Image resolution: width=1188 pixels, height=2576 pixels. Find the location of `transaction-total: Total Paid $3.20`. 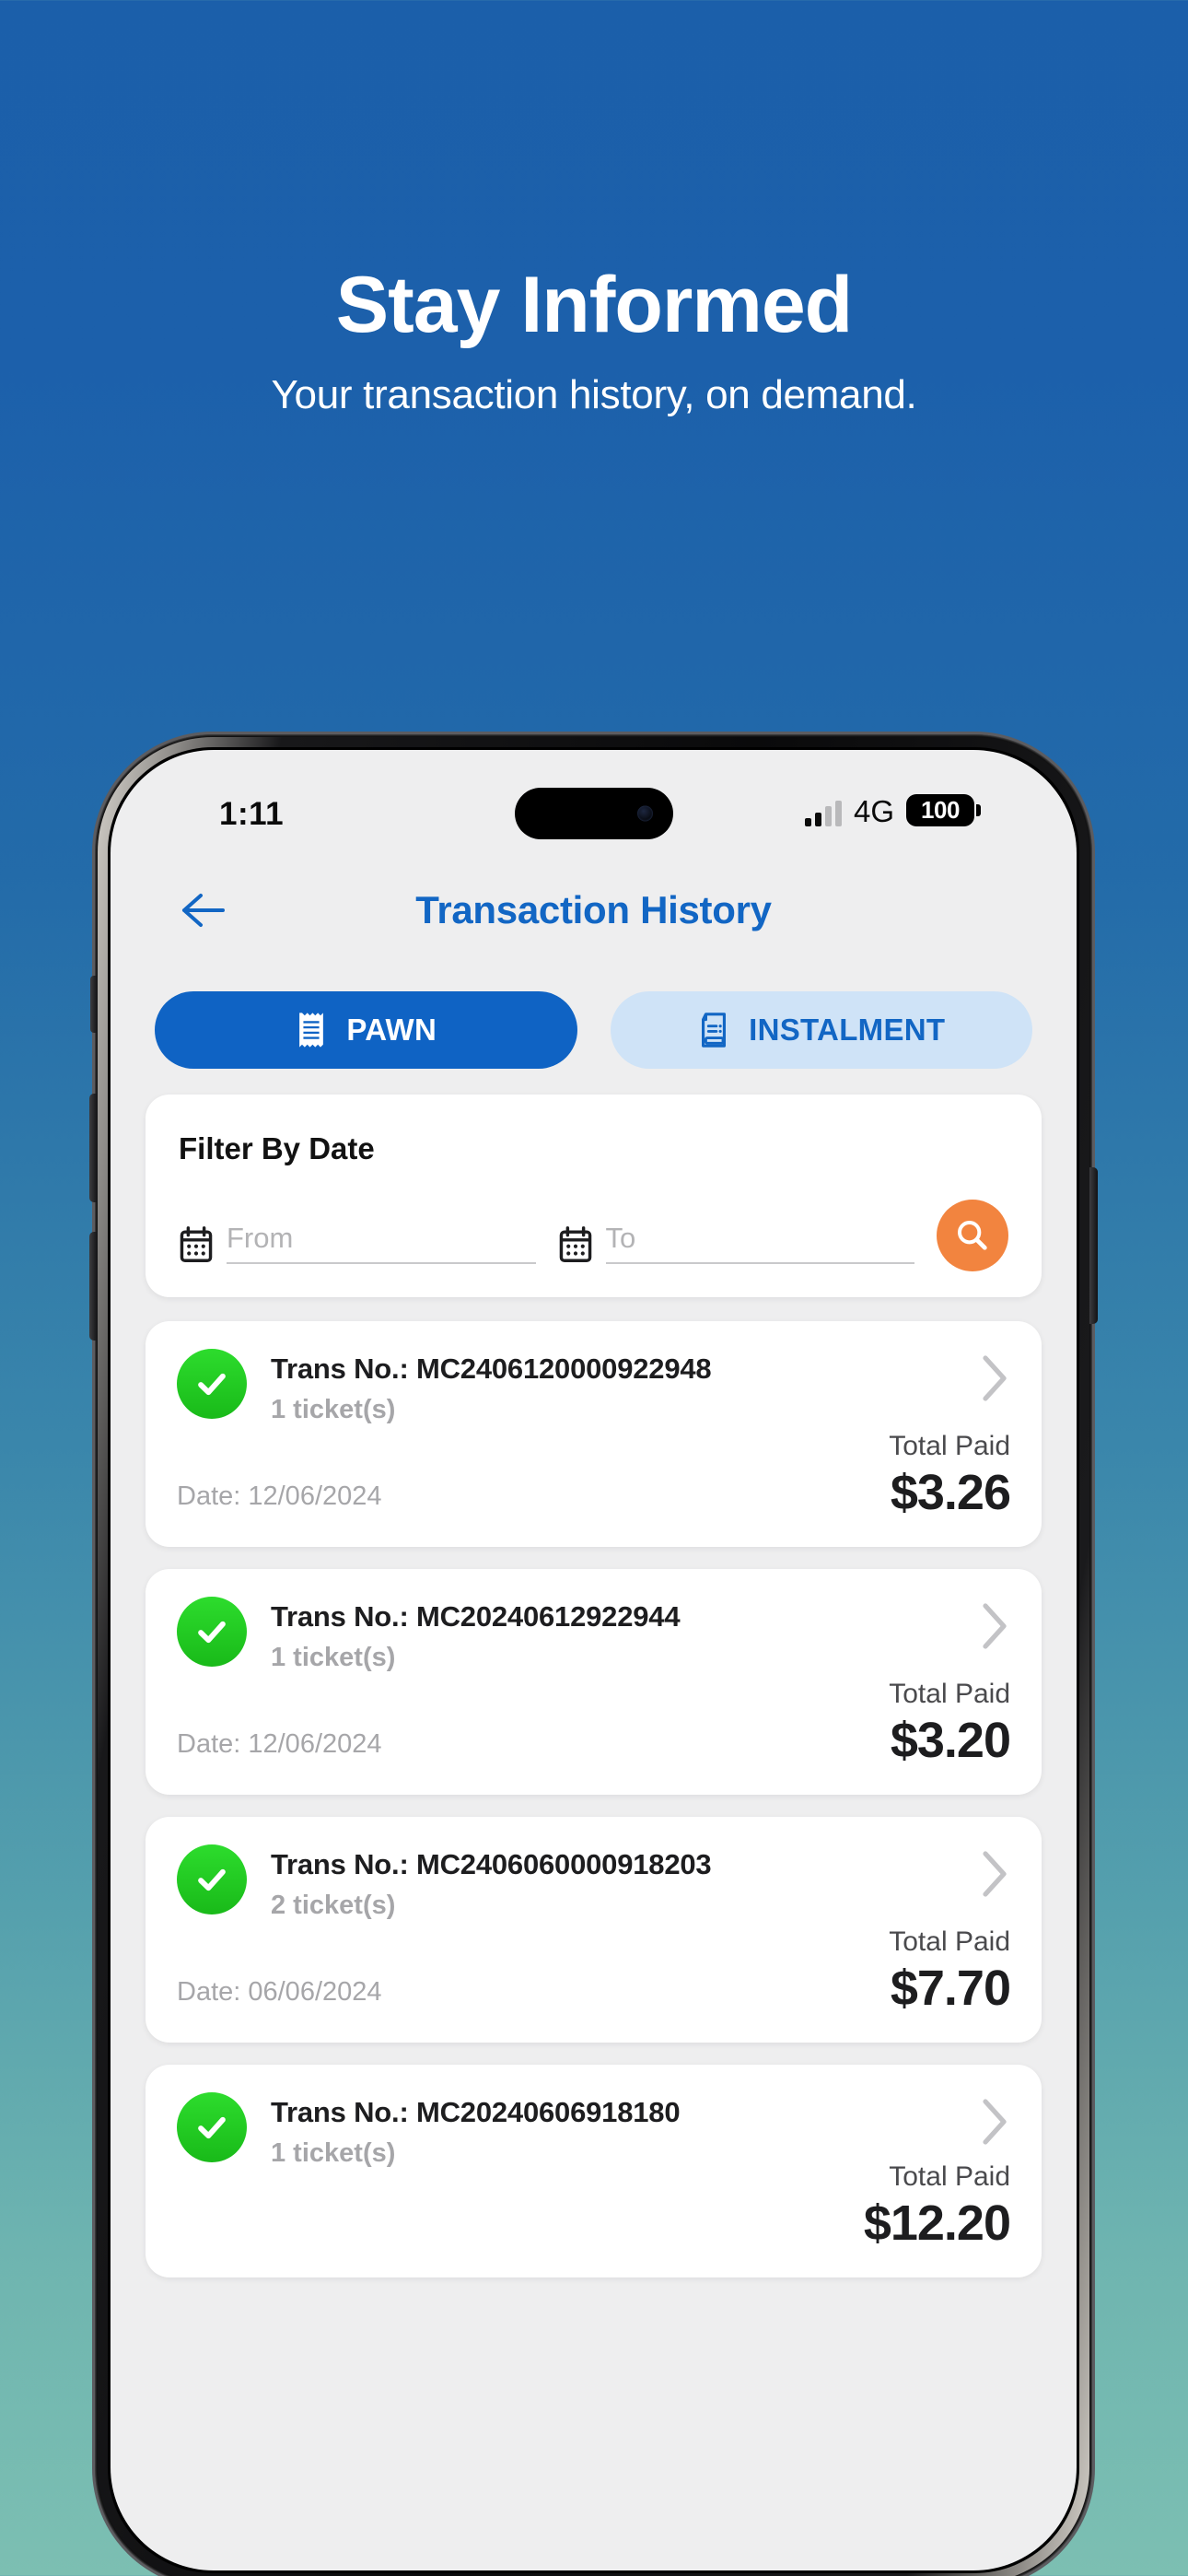

transaction-total: Total Paid $3.20 is located at coordinates (950, 1724).